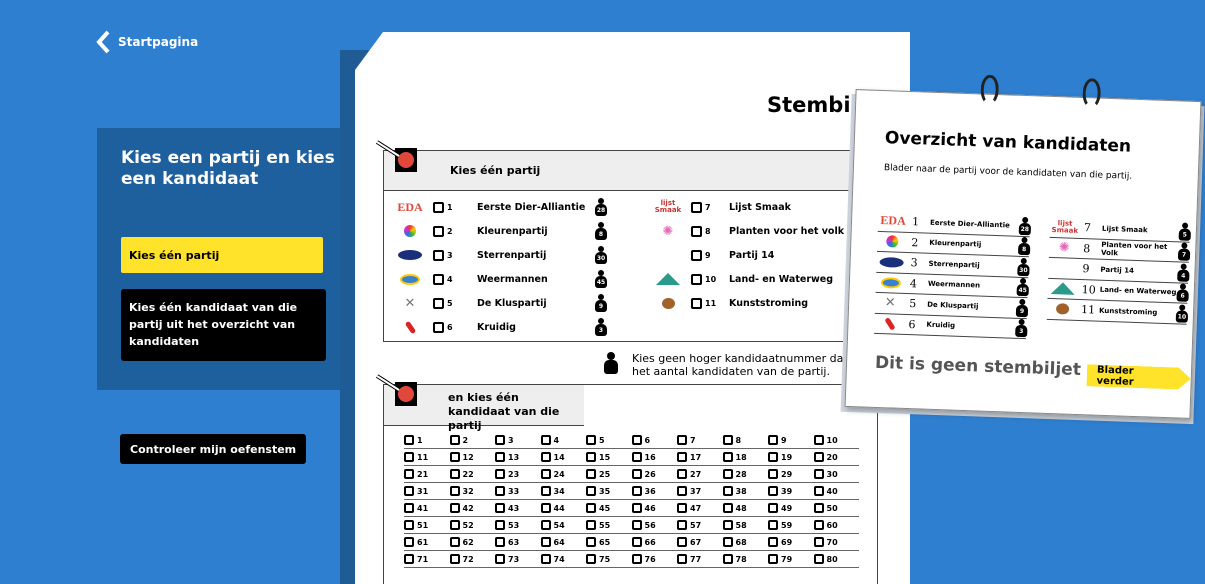 This screenshot has height=584, width=1205. I want to click on candidate-option: 19, so click(791, 457).